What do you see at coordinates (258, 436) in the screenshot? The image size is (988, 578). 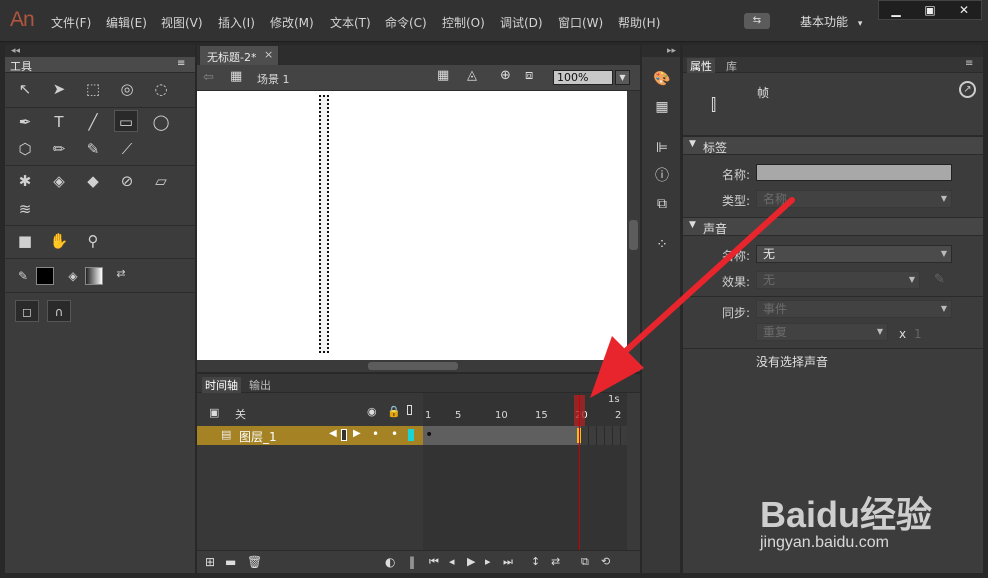 I see `layer-name: 图层_1` at bounding box center [258, 436].